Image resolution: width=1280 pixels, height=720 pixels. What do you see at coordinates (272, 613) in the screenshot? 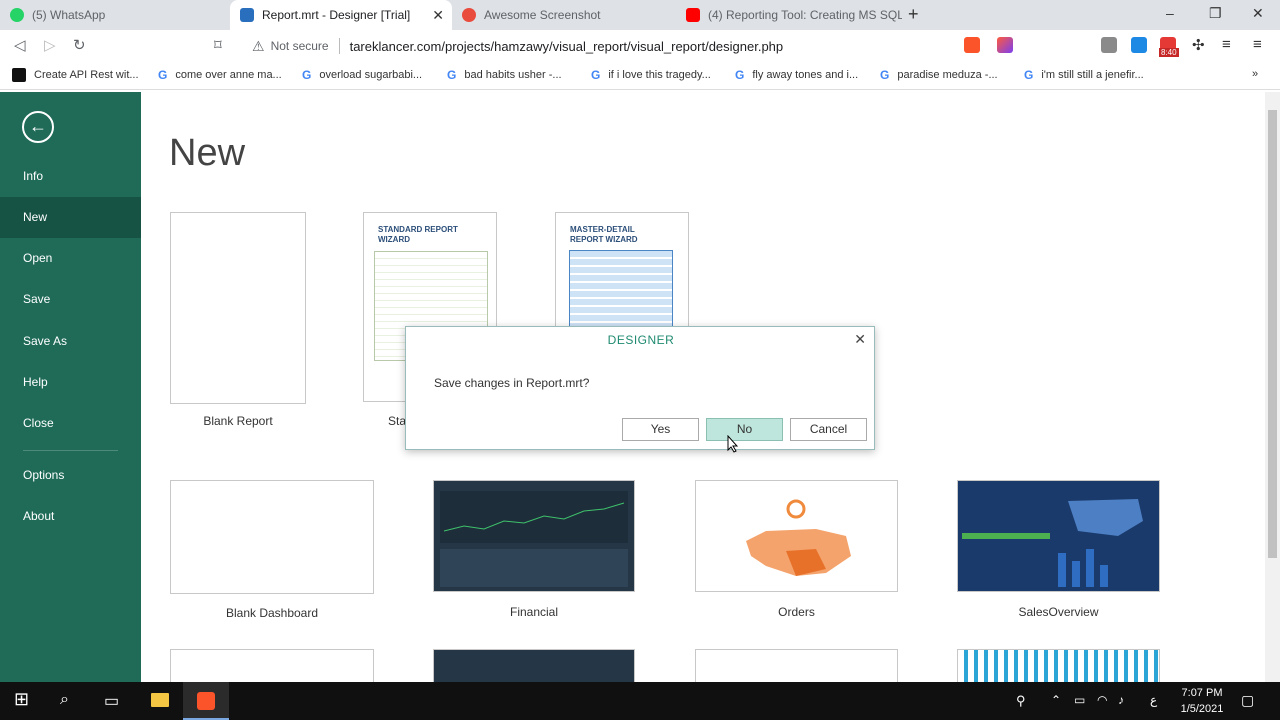
I see `blank-dashboard-label: Blank Dashboard` at bounding box center [272, 613].